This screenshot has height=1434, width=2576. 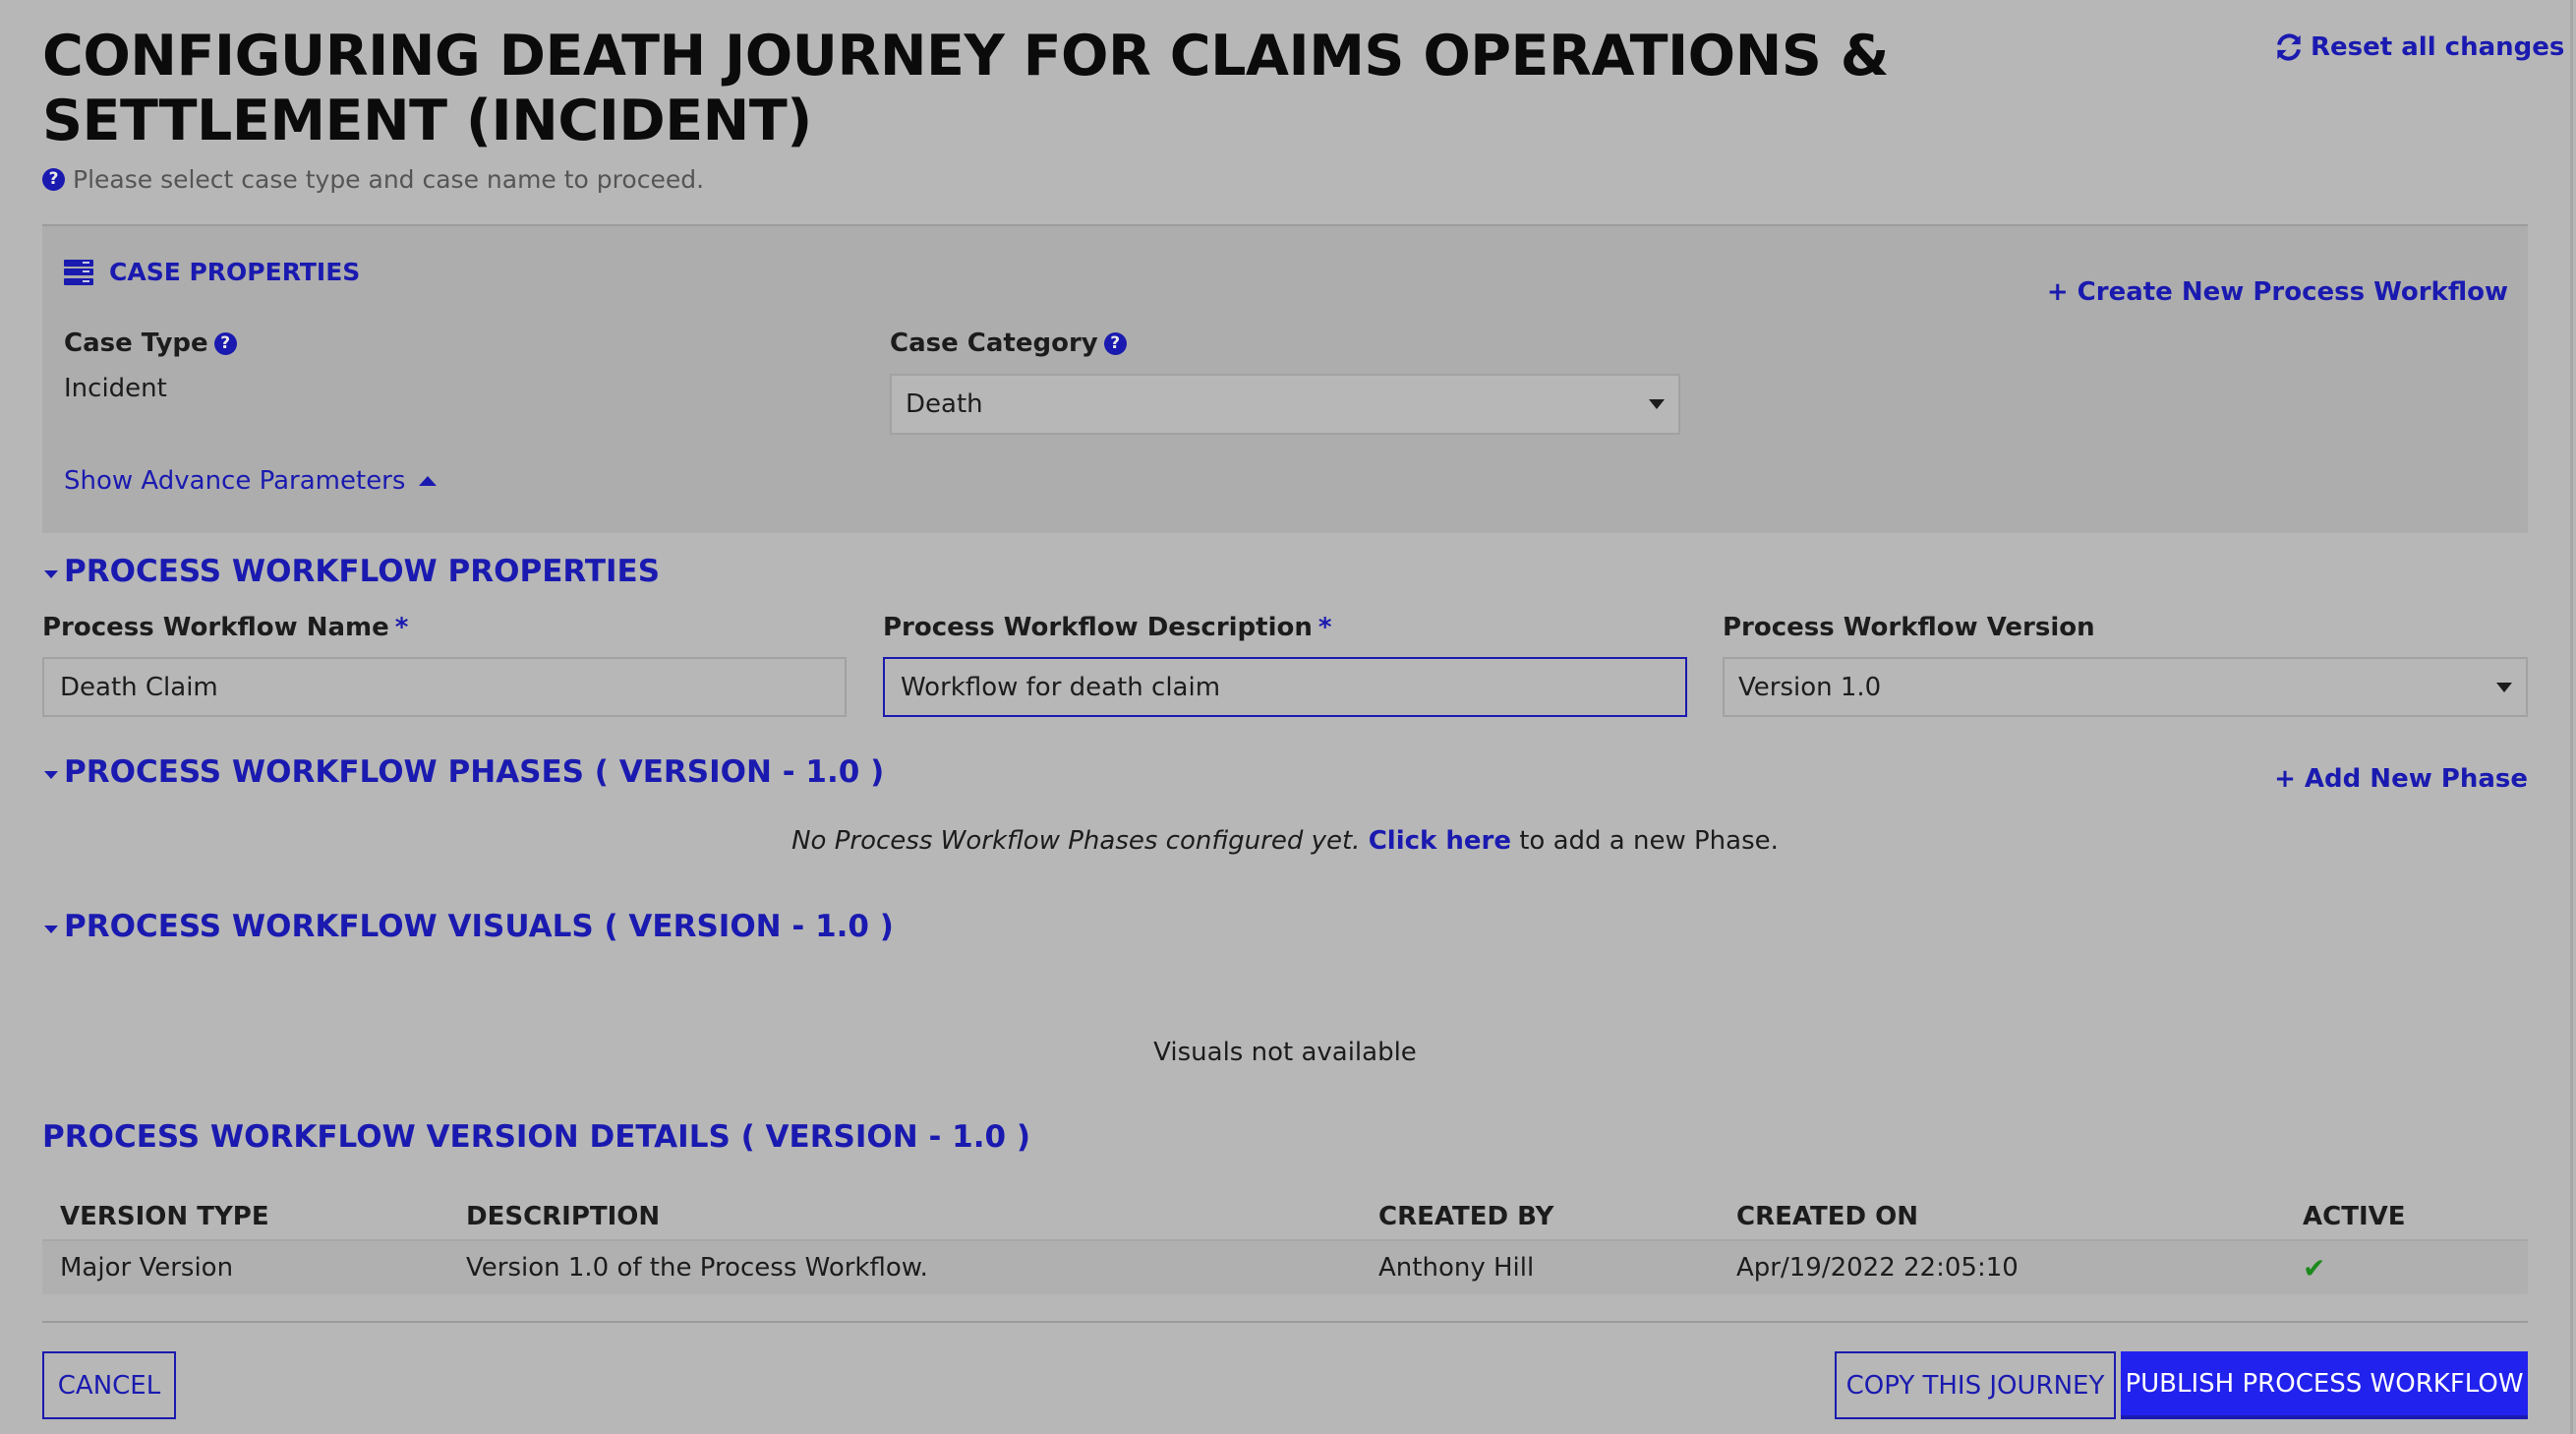 What do you see at coordinates (215, 627) in the screenshot?
I see `workflow-name-label-text: Process Workflow Name` at bounding box center [215, 627].